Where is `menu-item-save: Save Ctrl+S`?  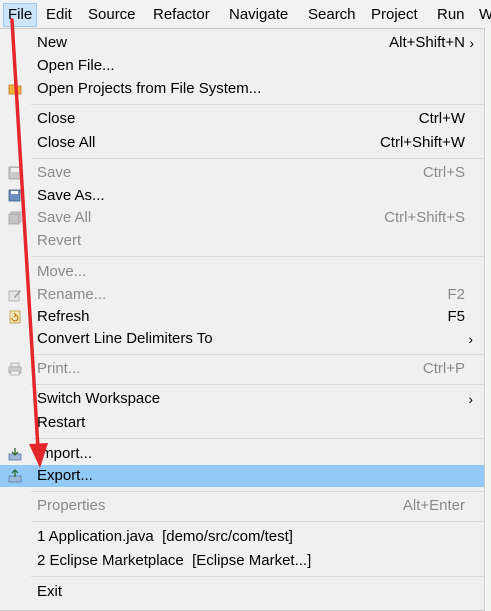
menu-item-save: Save Ctrl+S is located at coordinates (242, 173).